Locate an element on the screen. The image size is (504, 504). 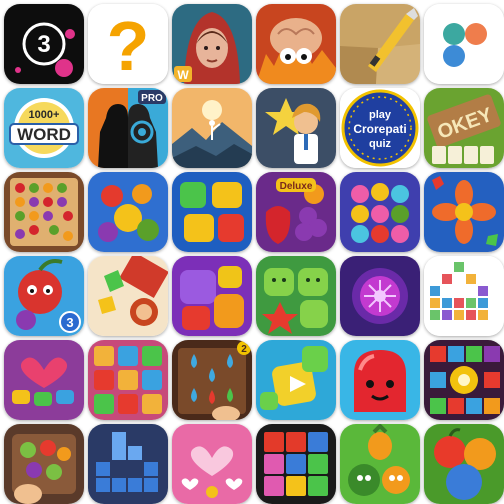
flower-tiles-icon is located at coordinates (128, 380).